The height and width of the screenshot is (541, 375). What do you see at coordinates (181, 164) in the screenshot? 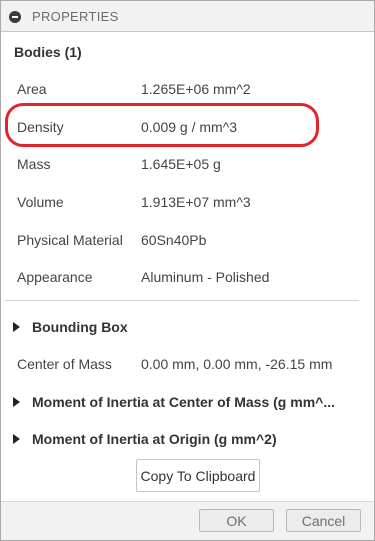
I see `property-value: 1.645E+05 g` at bounding box center [181, 164].